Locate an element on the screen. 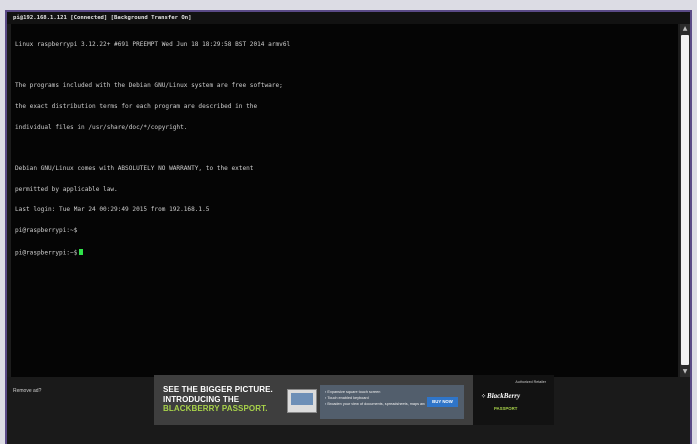 The height and width of the screenshot is (444, 697). remove-ad-link: Remove ad? is located at coordinates (27, 391).